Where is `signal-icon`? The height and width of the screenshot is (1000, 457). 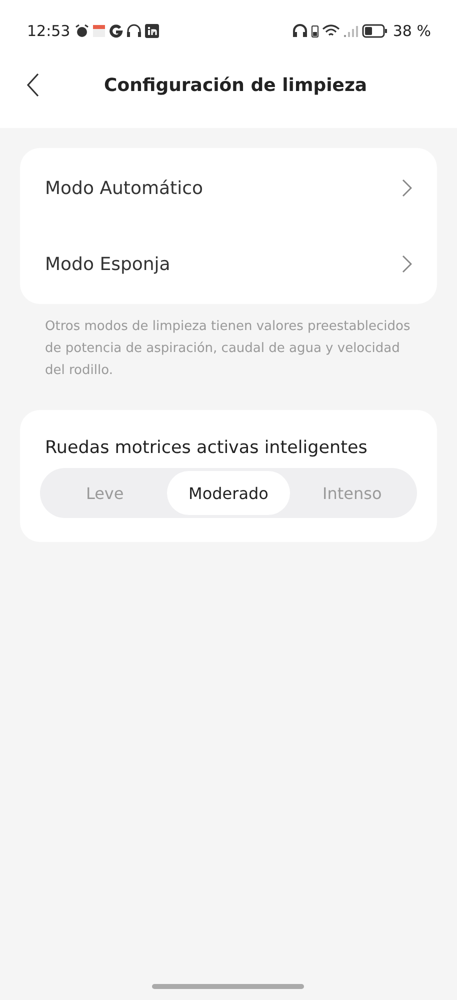 signal-icon is located at coordinates (350, 31).